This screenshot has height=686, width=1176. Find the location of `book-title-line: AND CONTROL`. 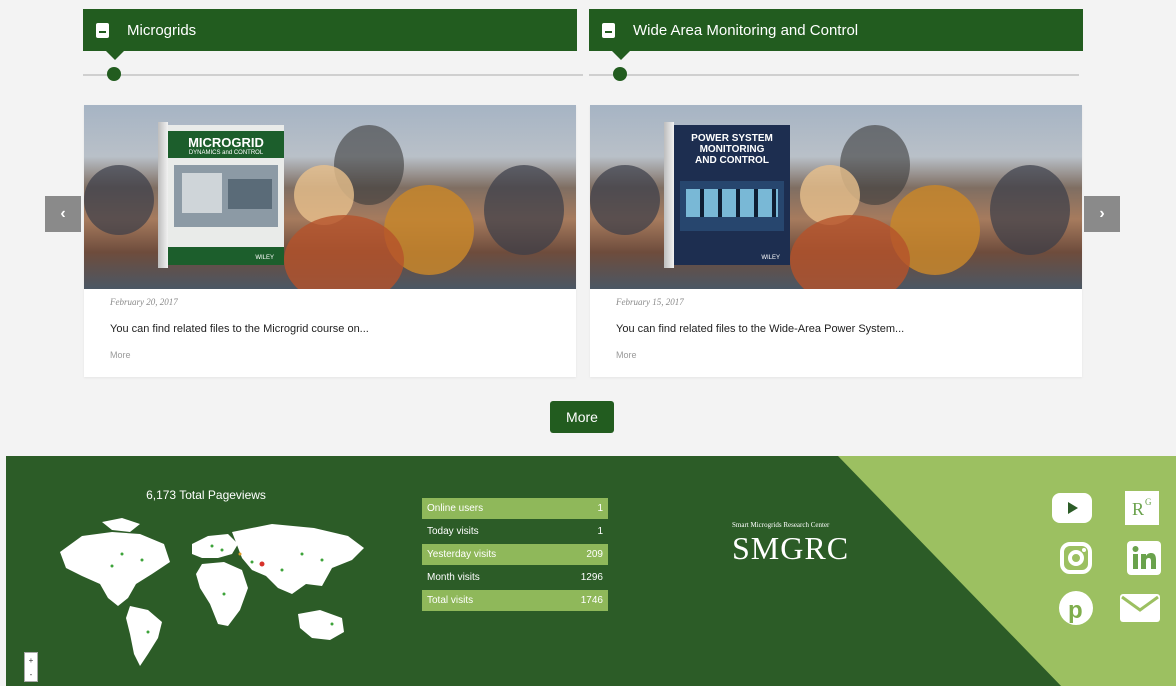

book-title-line: AND CONTROL is located at coordinates (732, 160).